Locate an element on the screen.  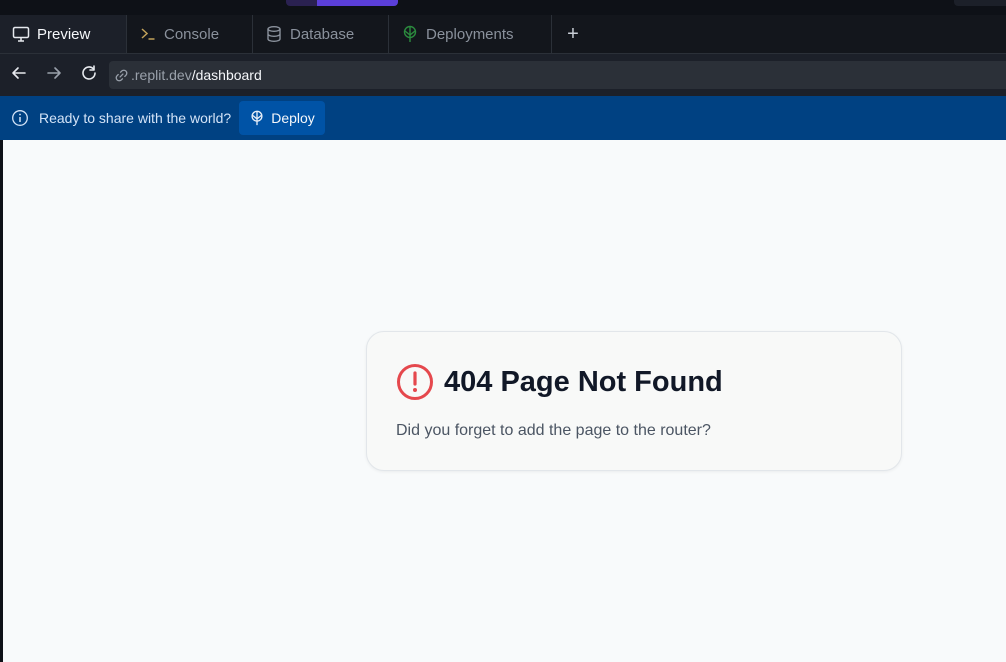
back-button is located at coordinates (18, 75).